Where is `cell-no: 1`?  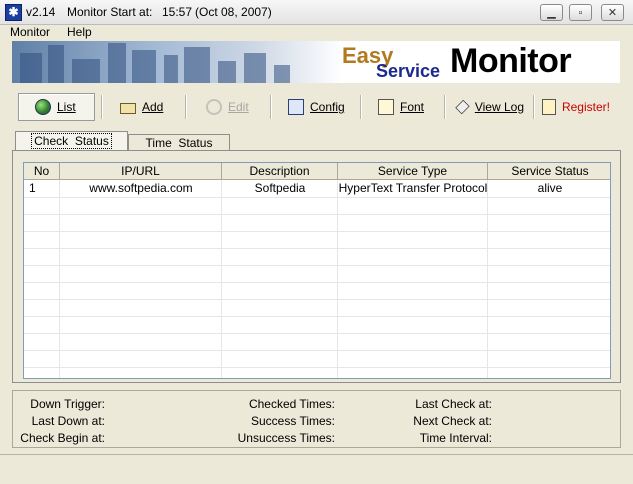
cell-no: 1 is located at coordinates (32, 188).